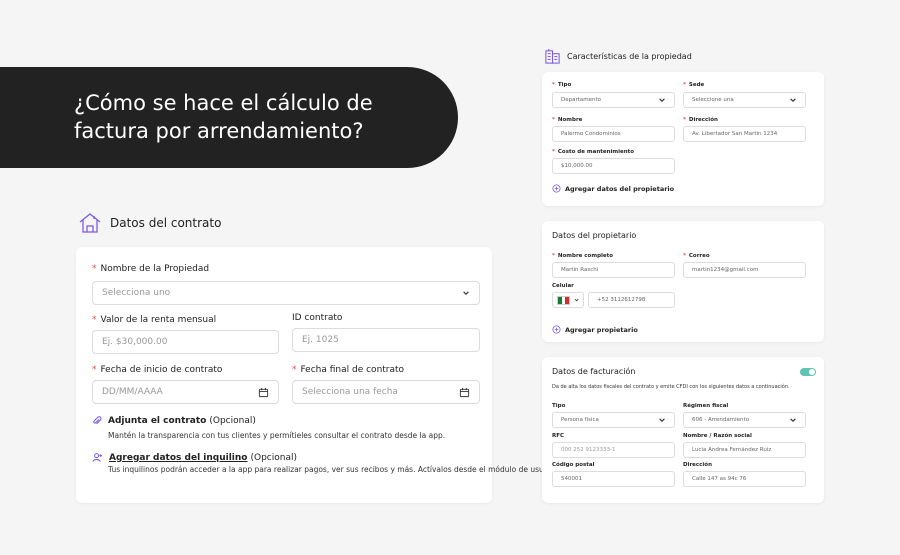  I want to click on start-date-label: * Fecha de inicio de contrato, so click(157, 370).